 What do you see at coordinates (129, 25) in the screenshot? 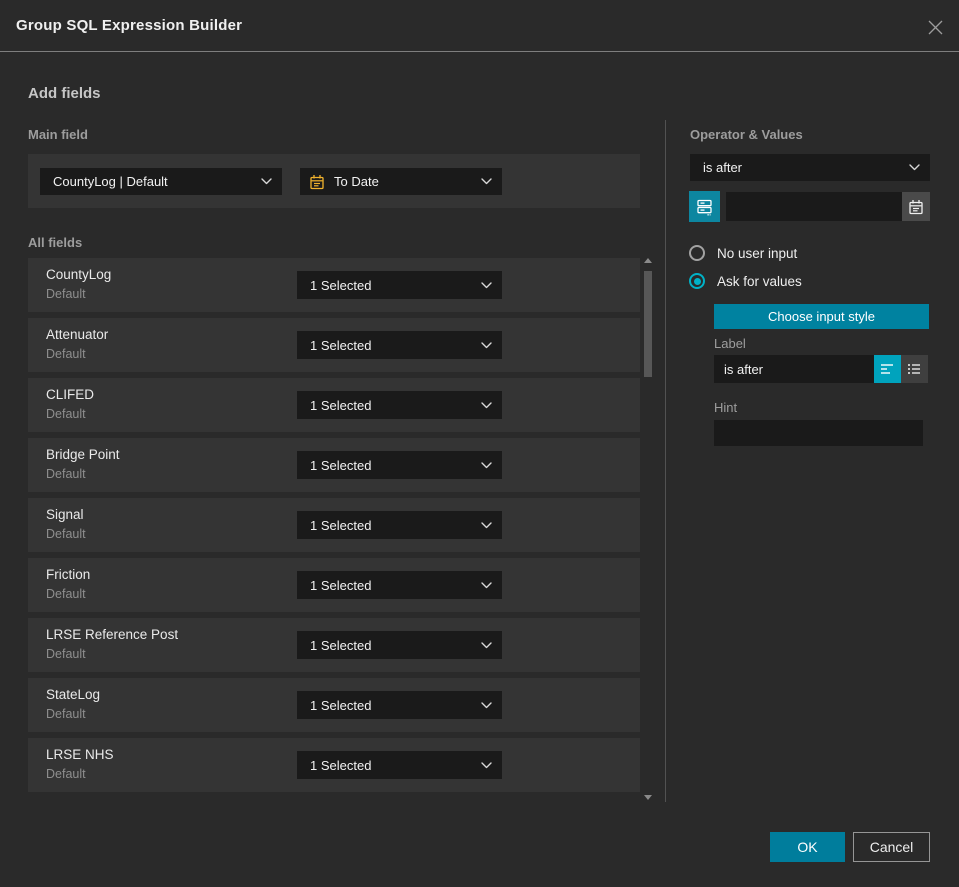
I see `dialog-title: Group SQL Expression Builder` at bounding box center [129, 25].